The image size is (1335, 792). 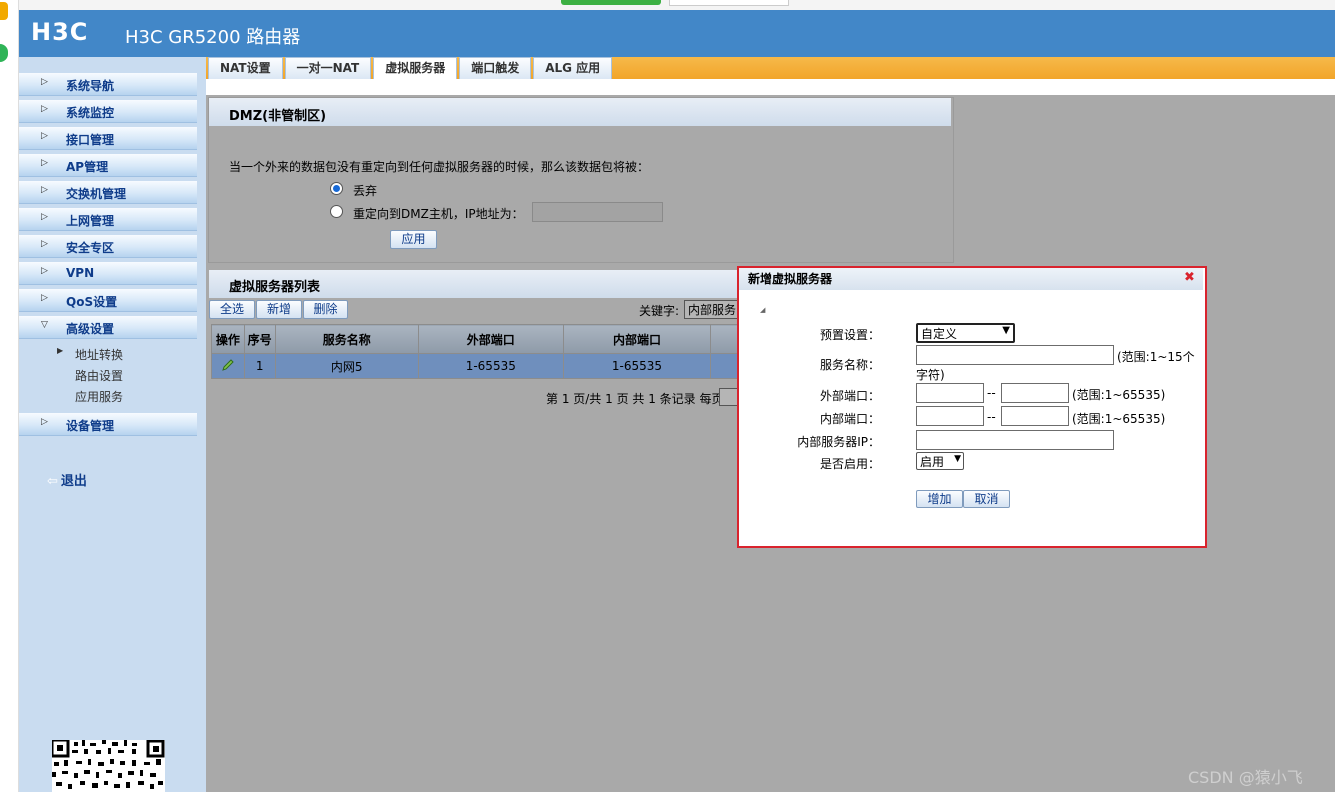 I want to click on current-arrow-icon: ▶, so click(x=60, y=350).